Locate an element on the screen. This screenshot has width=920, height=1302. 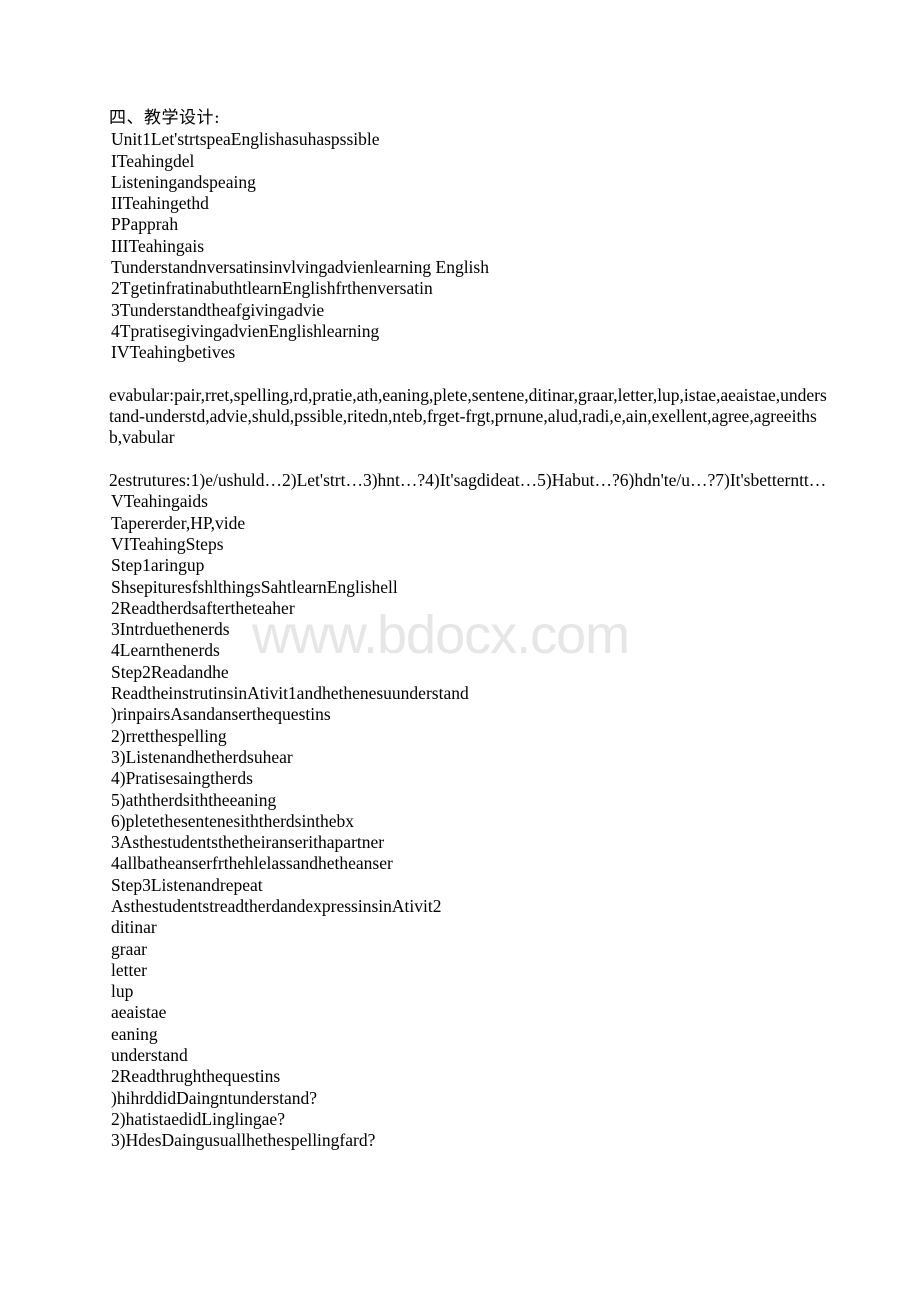
text-line: 2Readthrughthequestins is located at coordinates (196, 1076).